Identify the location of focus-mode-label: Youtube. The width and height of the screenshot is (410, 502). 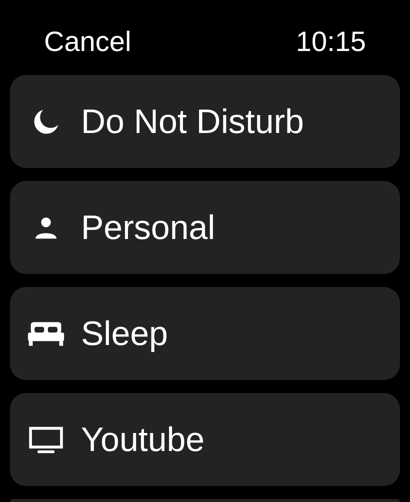
(143, 440).